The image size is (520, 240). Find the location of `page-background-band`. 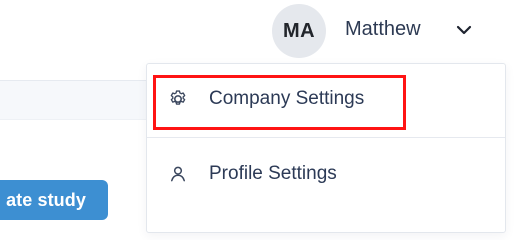

page-background-band is located at coordinates (75, 100).